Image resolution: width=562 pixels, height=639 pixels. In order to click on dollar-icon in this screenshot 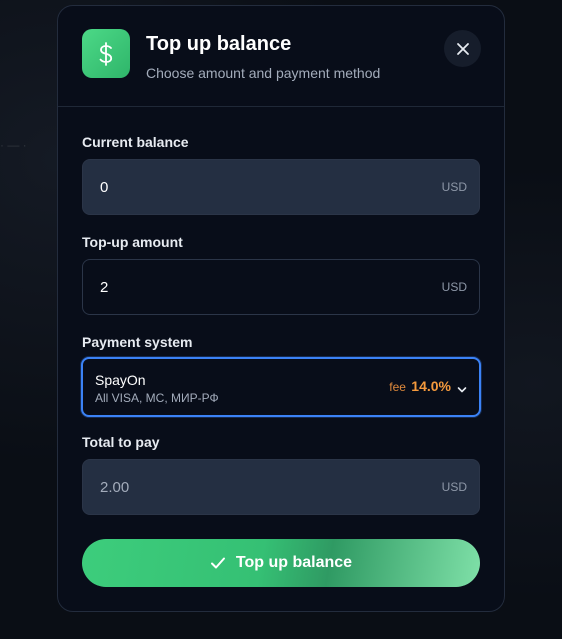, I will do `click(106, 53)`.